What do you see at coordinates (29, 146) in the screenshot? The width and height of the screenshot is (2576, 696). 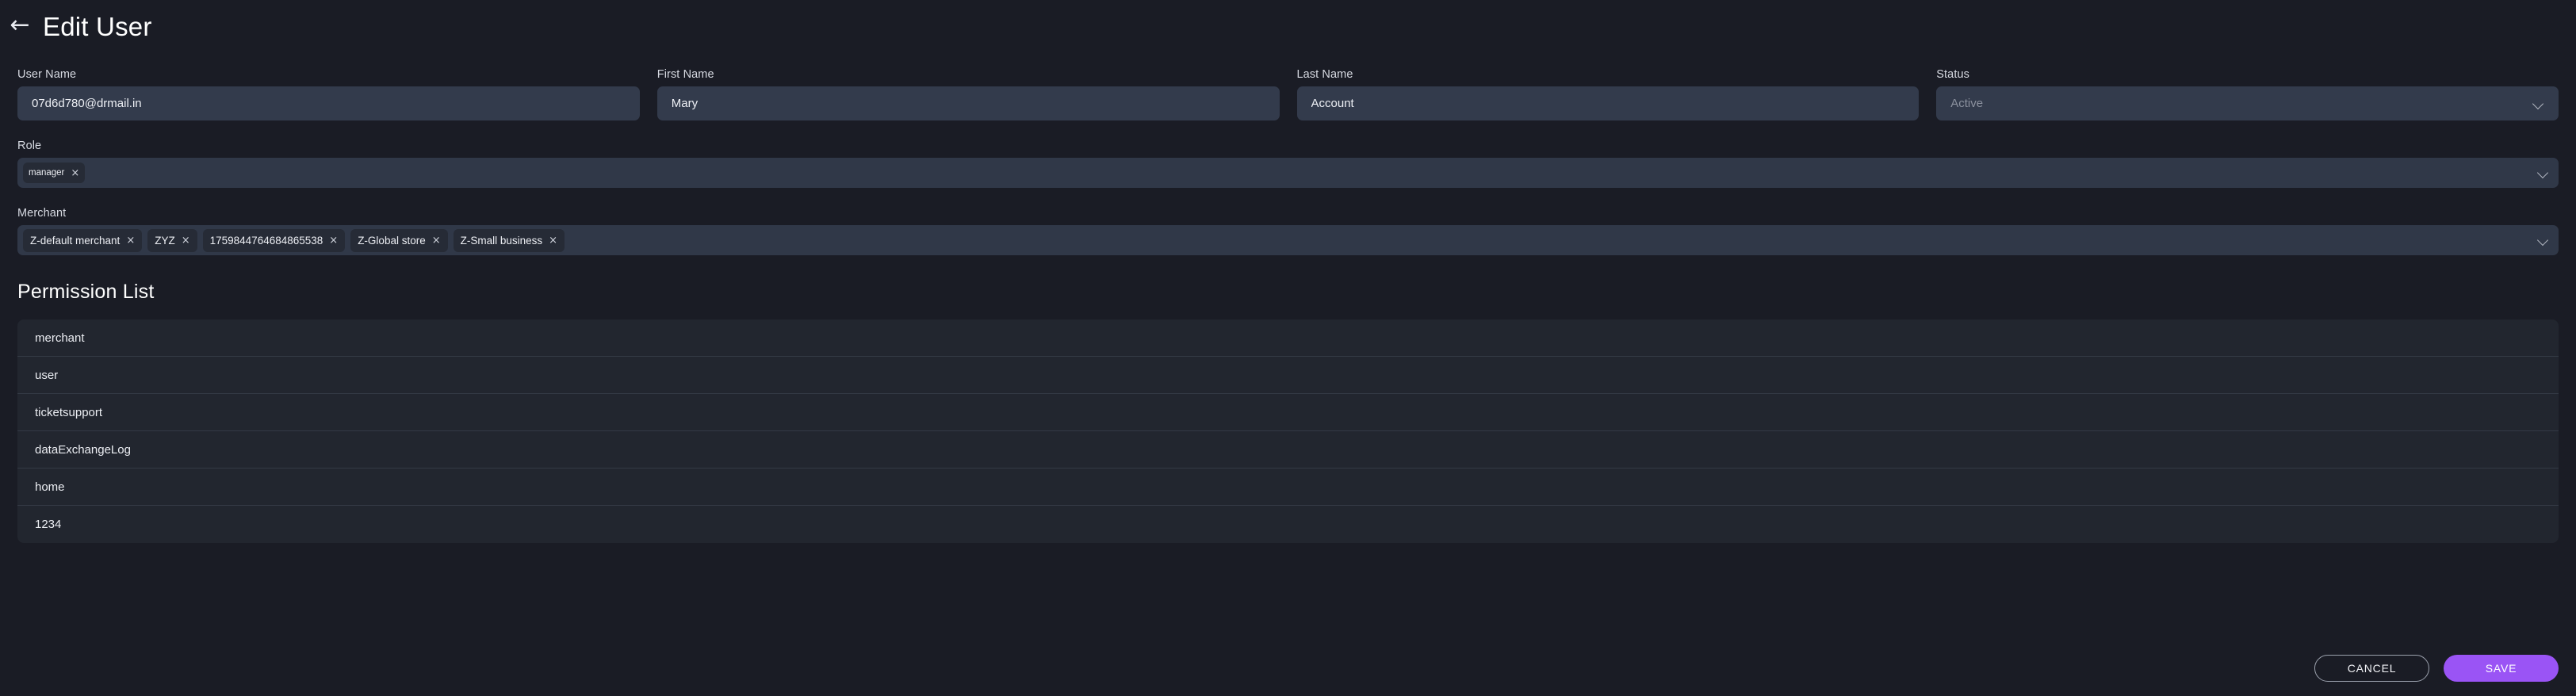 I see `role-label: Role` at bounding box center [29, 146].